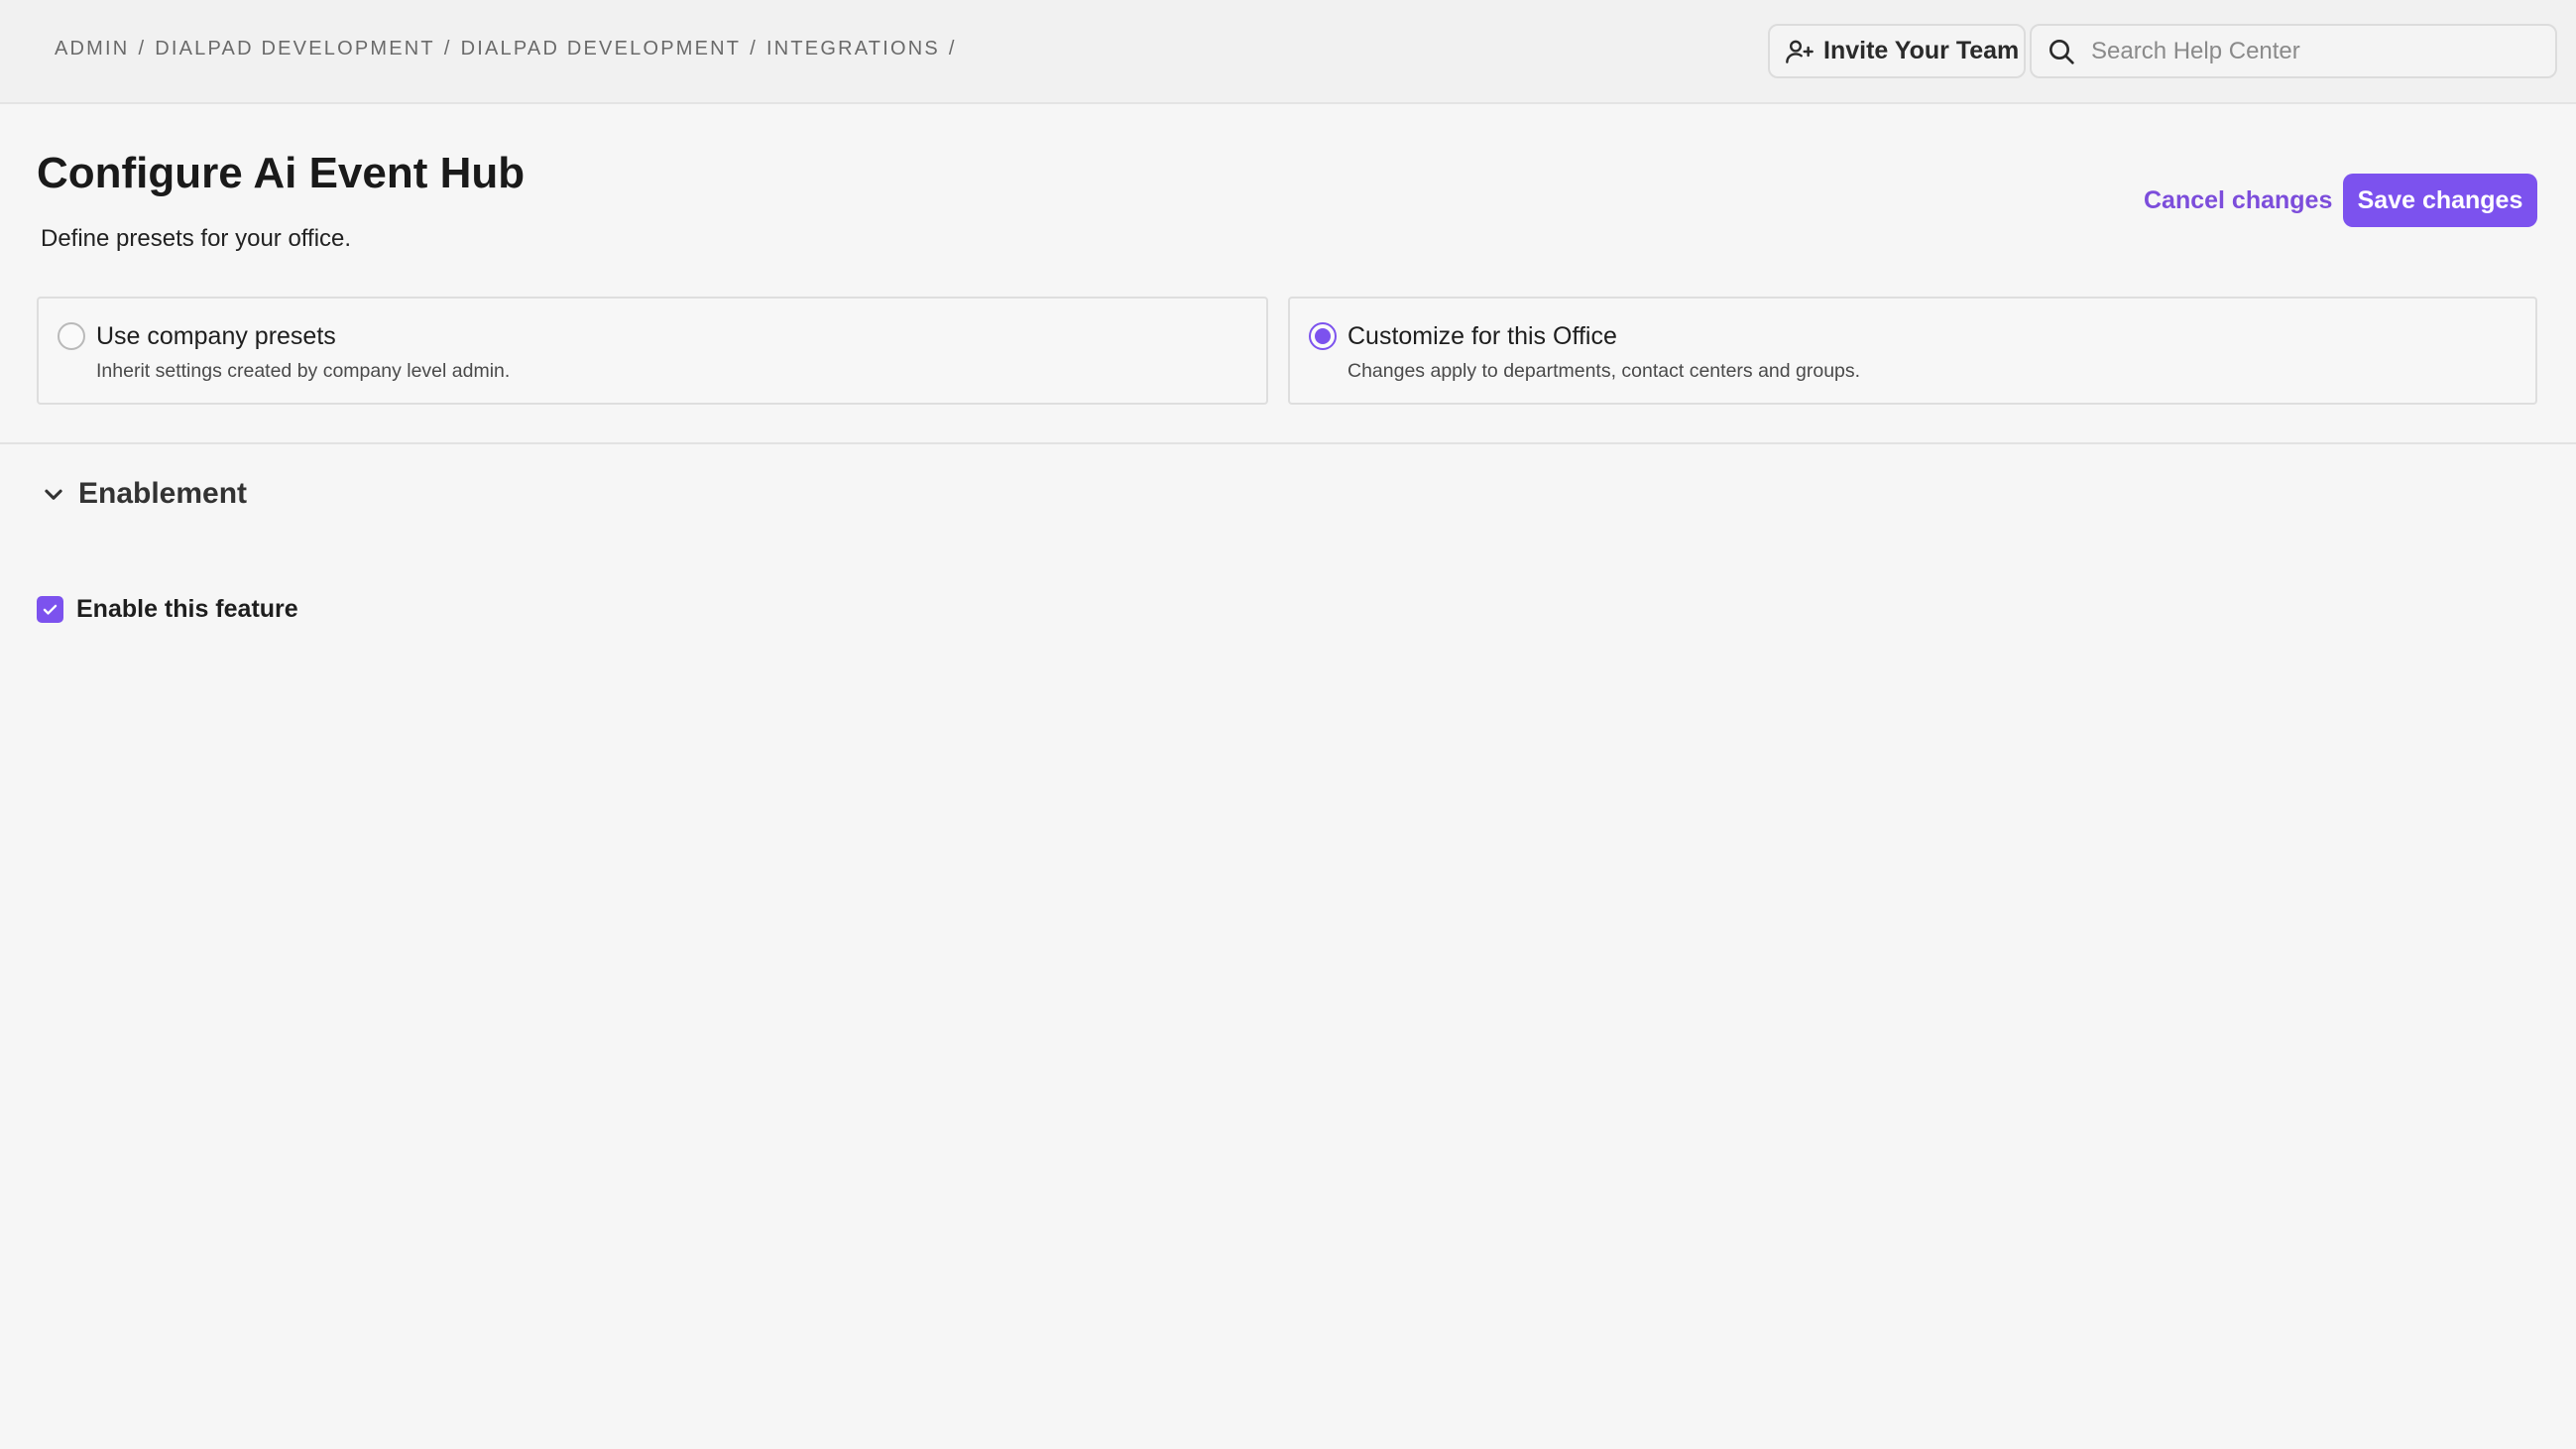 The width and height of the screenshot is (2576, 1449). I want to click on chevron-down-icon, so click(54, 494).